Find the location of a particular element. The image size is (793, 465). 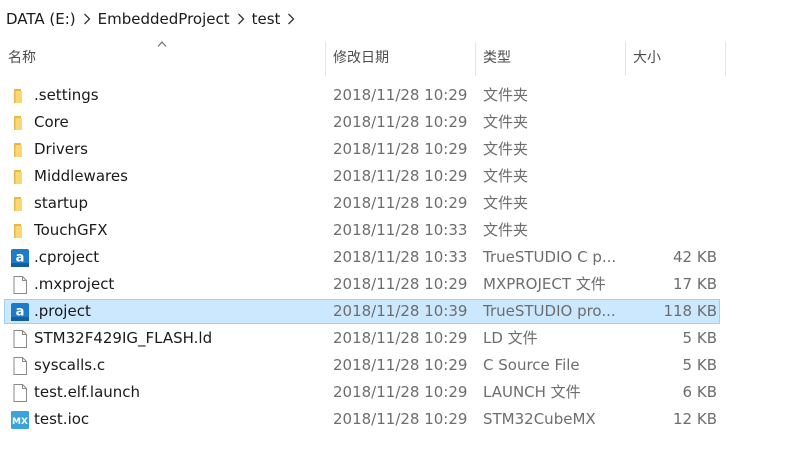

file-name: TouchGFX is located at coordinates (71, 230).